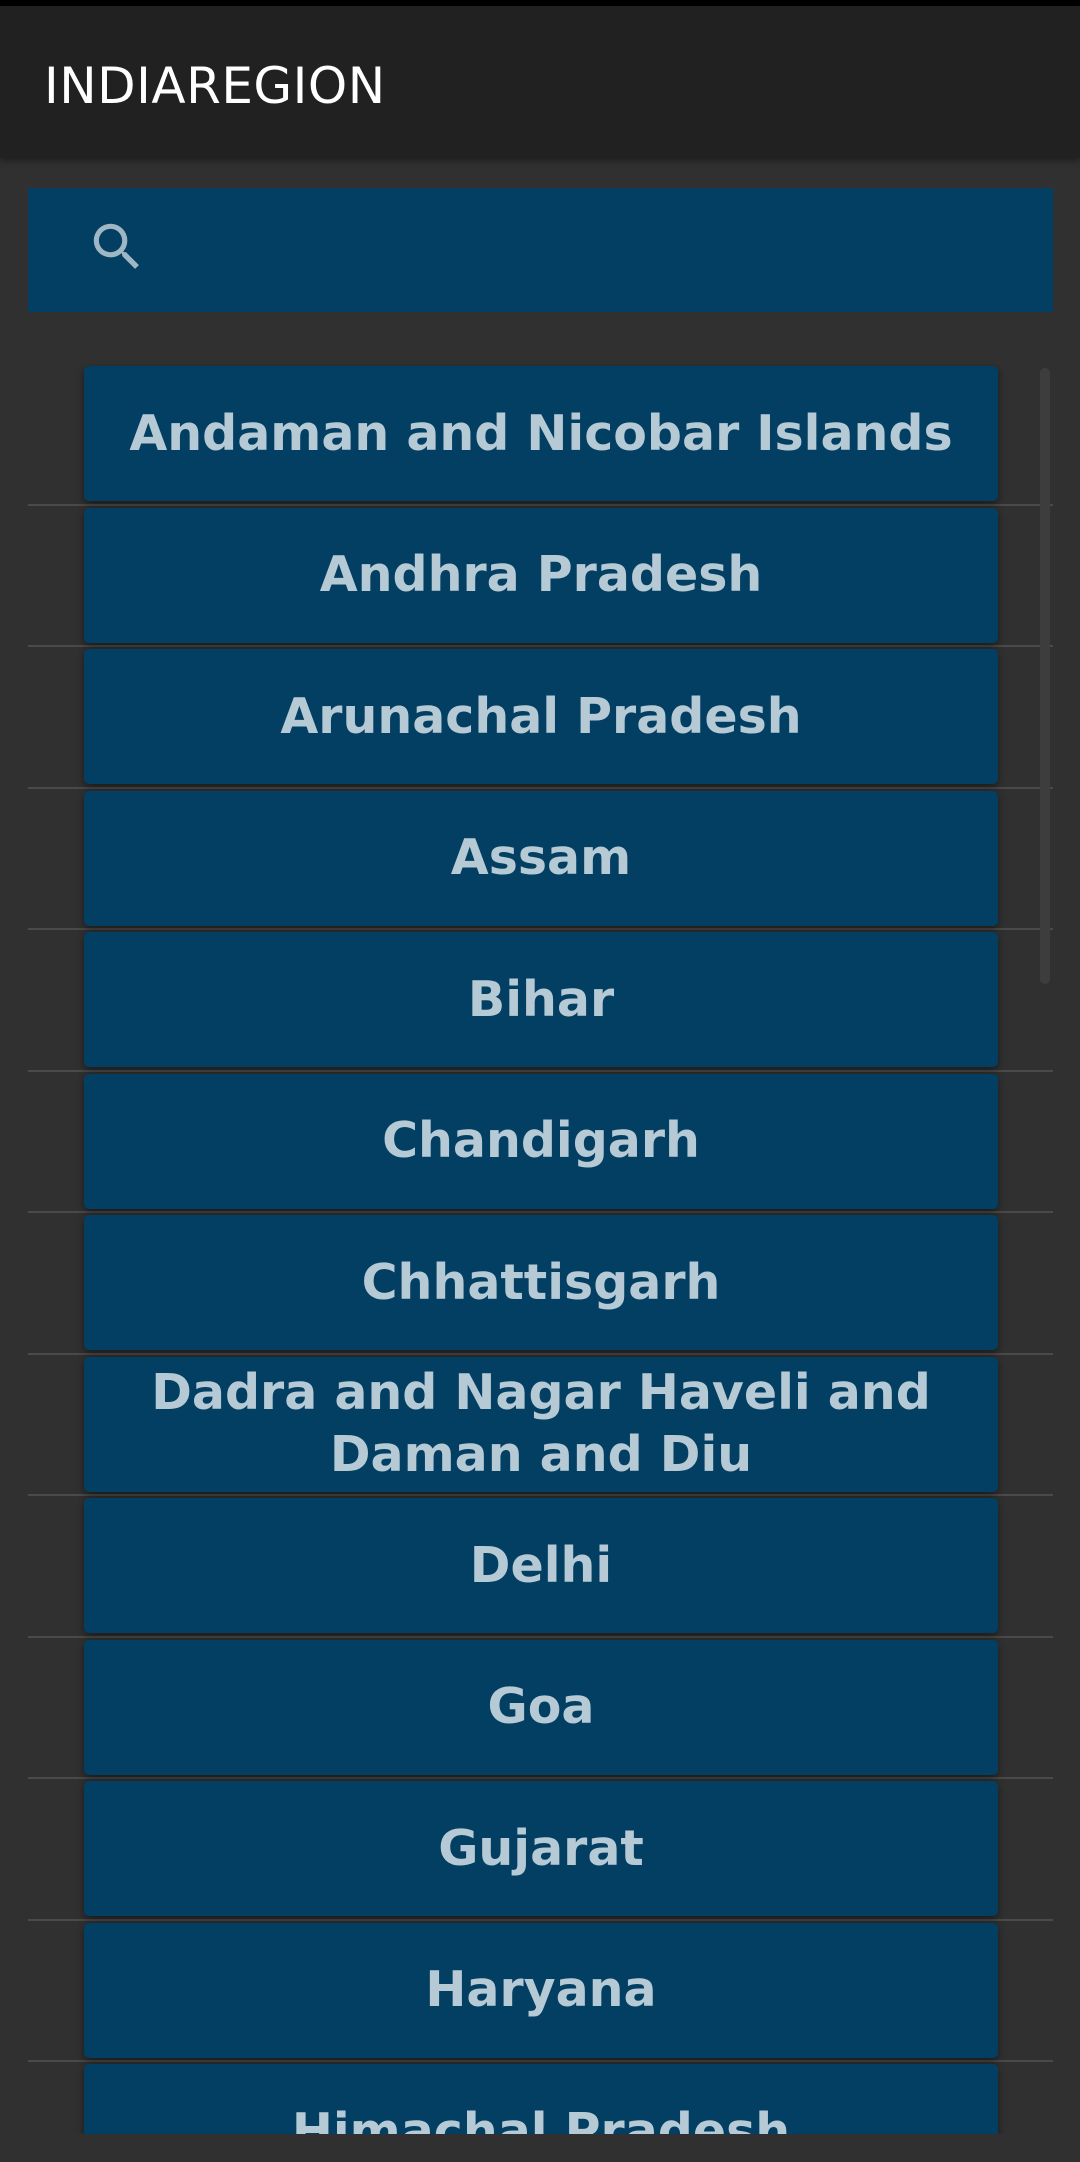  I want to click on state-label: Himachal Pradesh, so click(541, 2118).